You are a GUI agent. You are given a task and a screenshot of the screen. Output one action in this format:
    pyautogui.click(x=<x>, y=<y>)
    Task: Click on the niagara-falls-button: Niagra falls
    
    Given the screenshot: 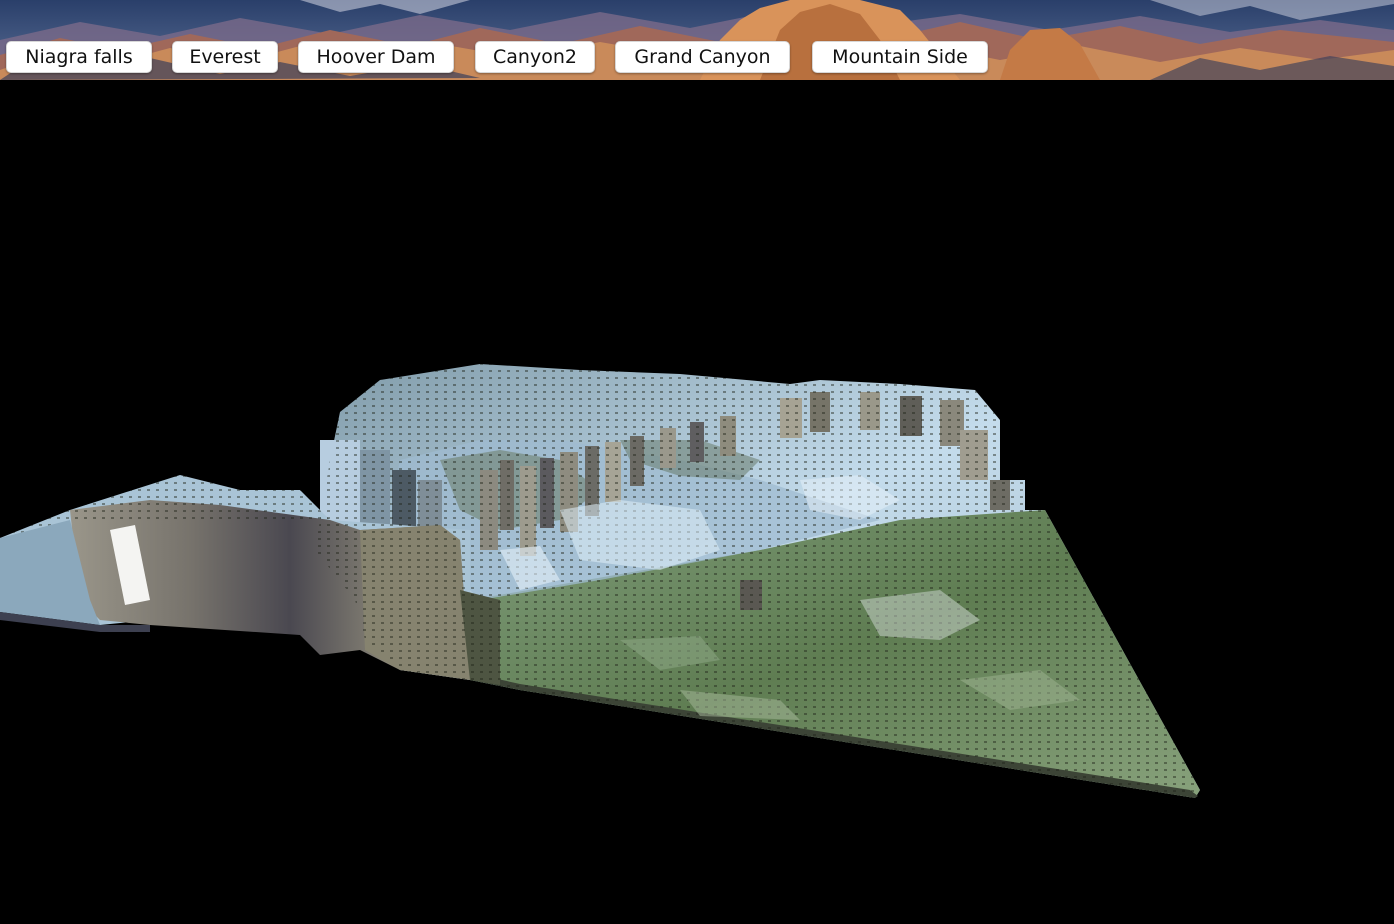 What is the action you would take?
    pyautogui.click(x=79, y=57)
    